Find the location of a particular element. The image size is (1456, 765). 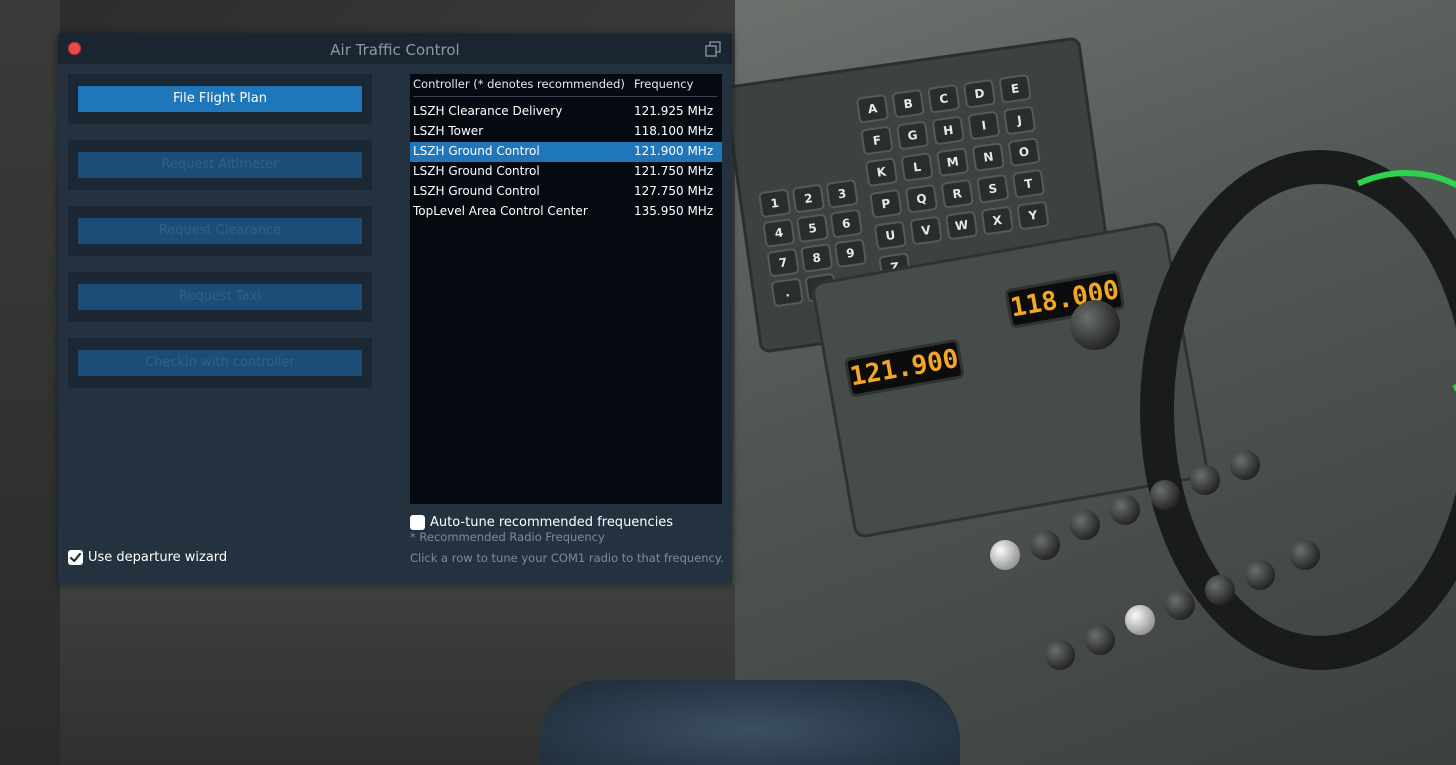

controller-name: TopLevel Area Control Center is located at coordinates (500, 211).